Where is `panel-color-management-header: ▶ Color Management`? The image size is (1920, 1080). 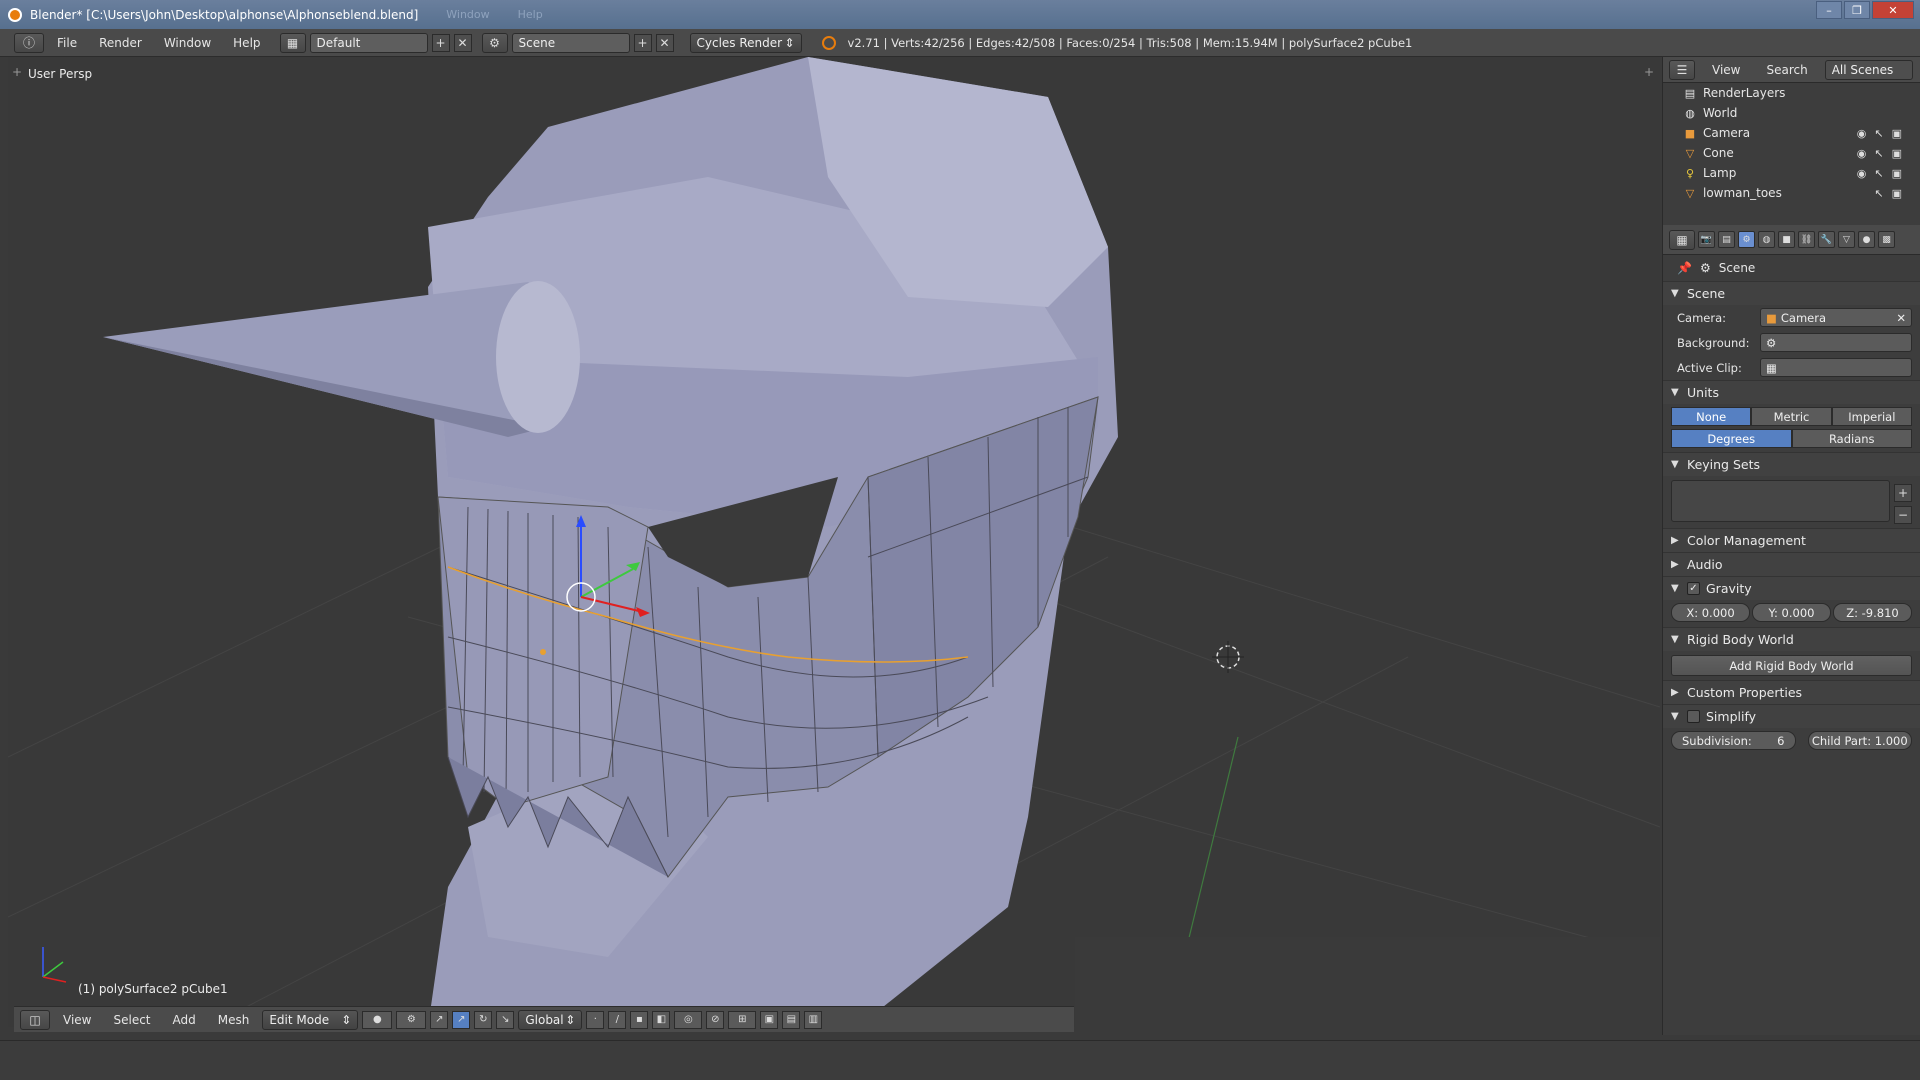 panel-color-management-header: ▶ Color Management is located at coordinates (1791, 540).